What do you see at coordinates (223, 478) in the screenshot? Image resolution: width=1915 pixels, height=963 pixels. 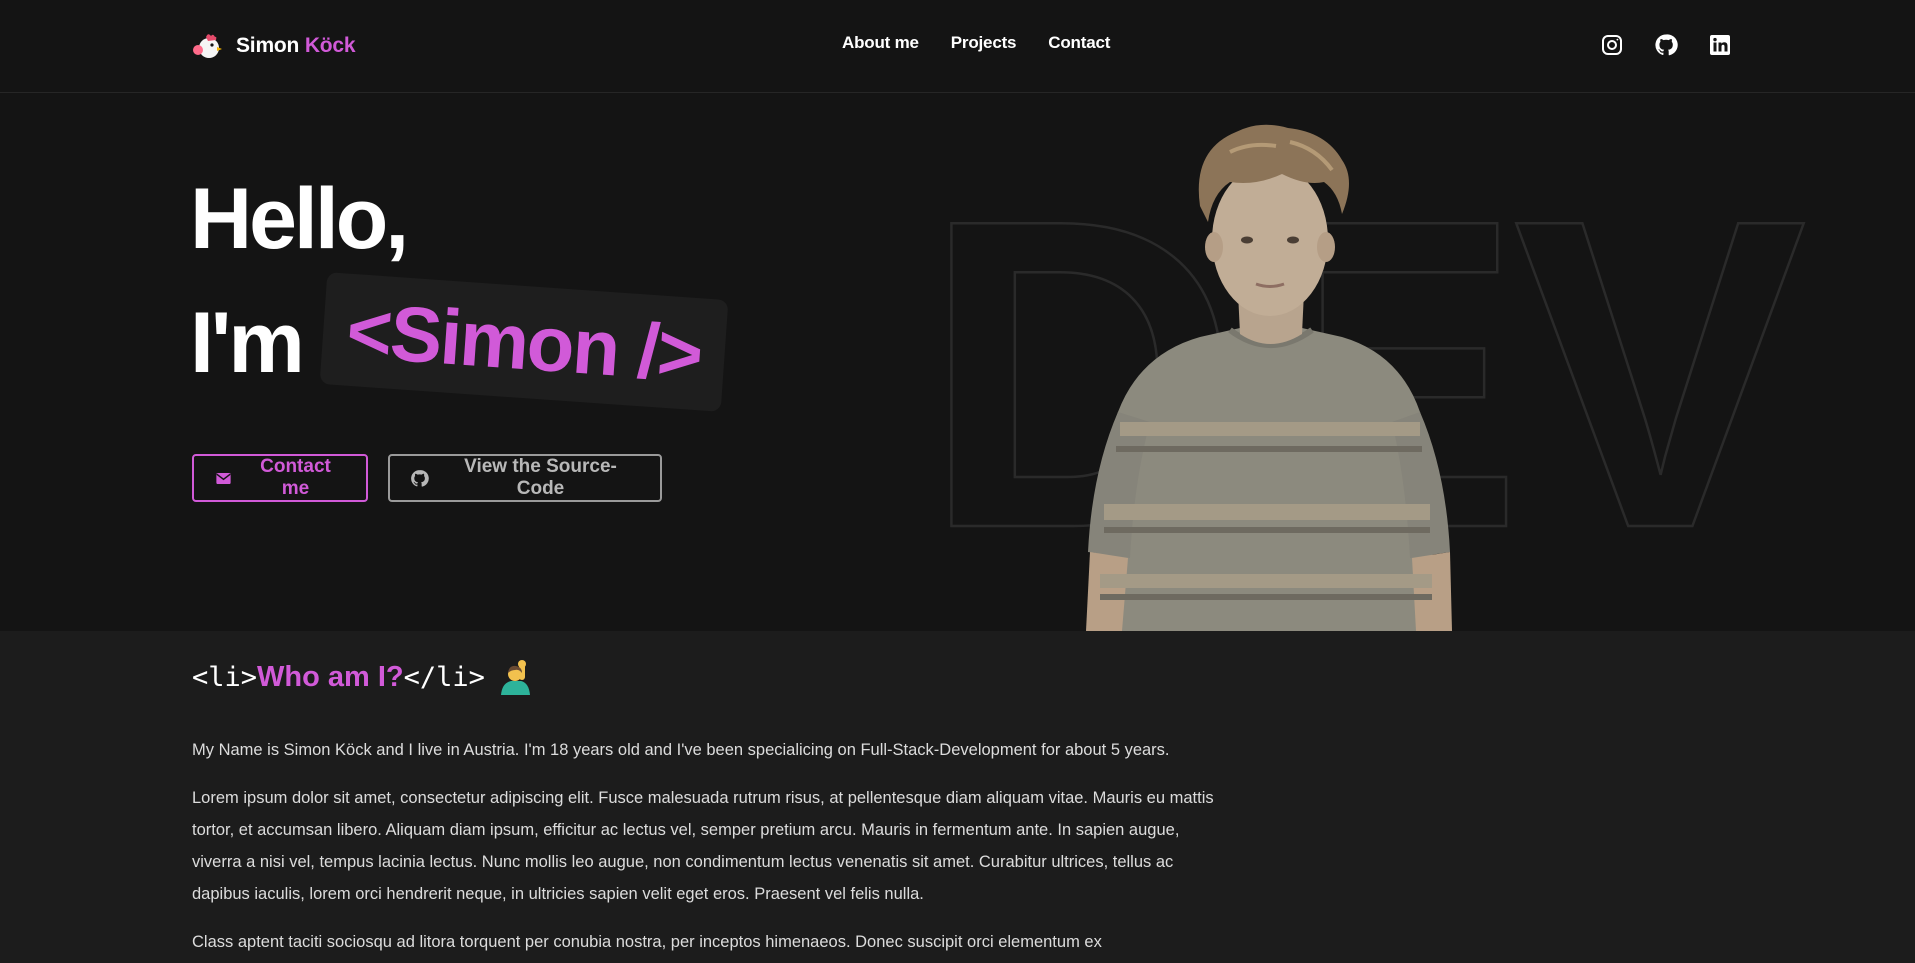 I see `envelope-icon` at bounding box center [223, 478].